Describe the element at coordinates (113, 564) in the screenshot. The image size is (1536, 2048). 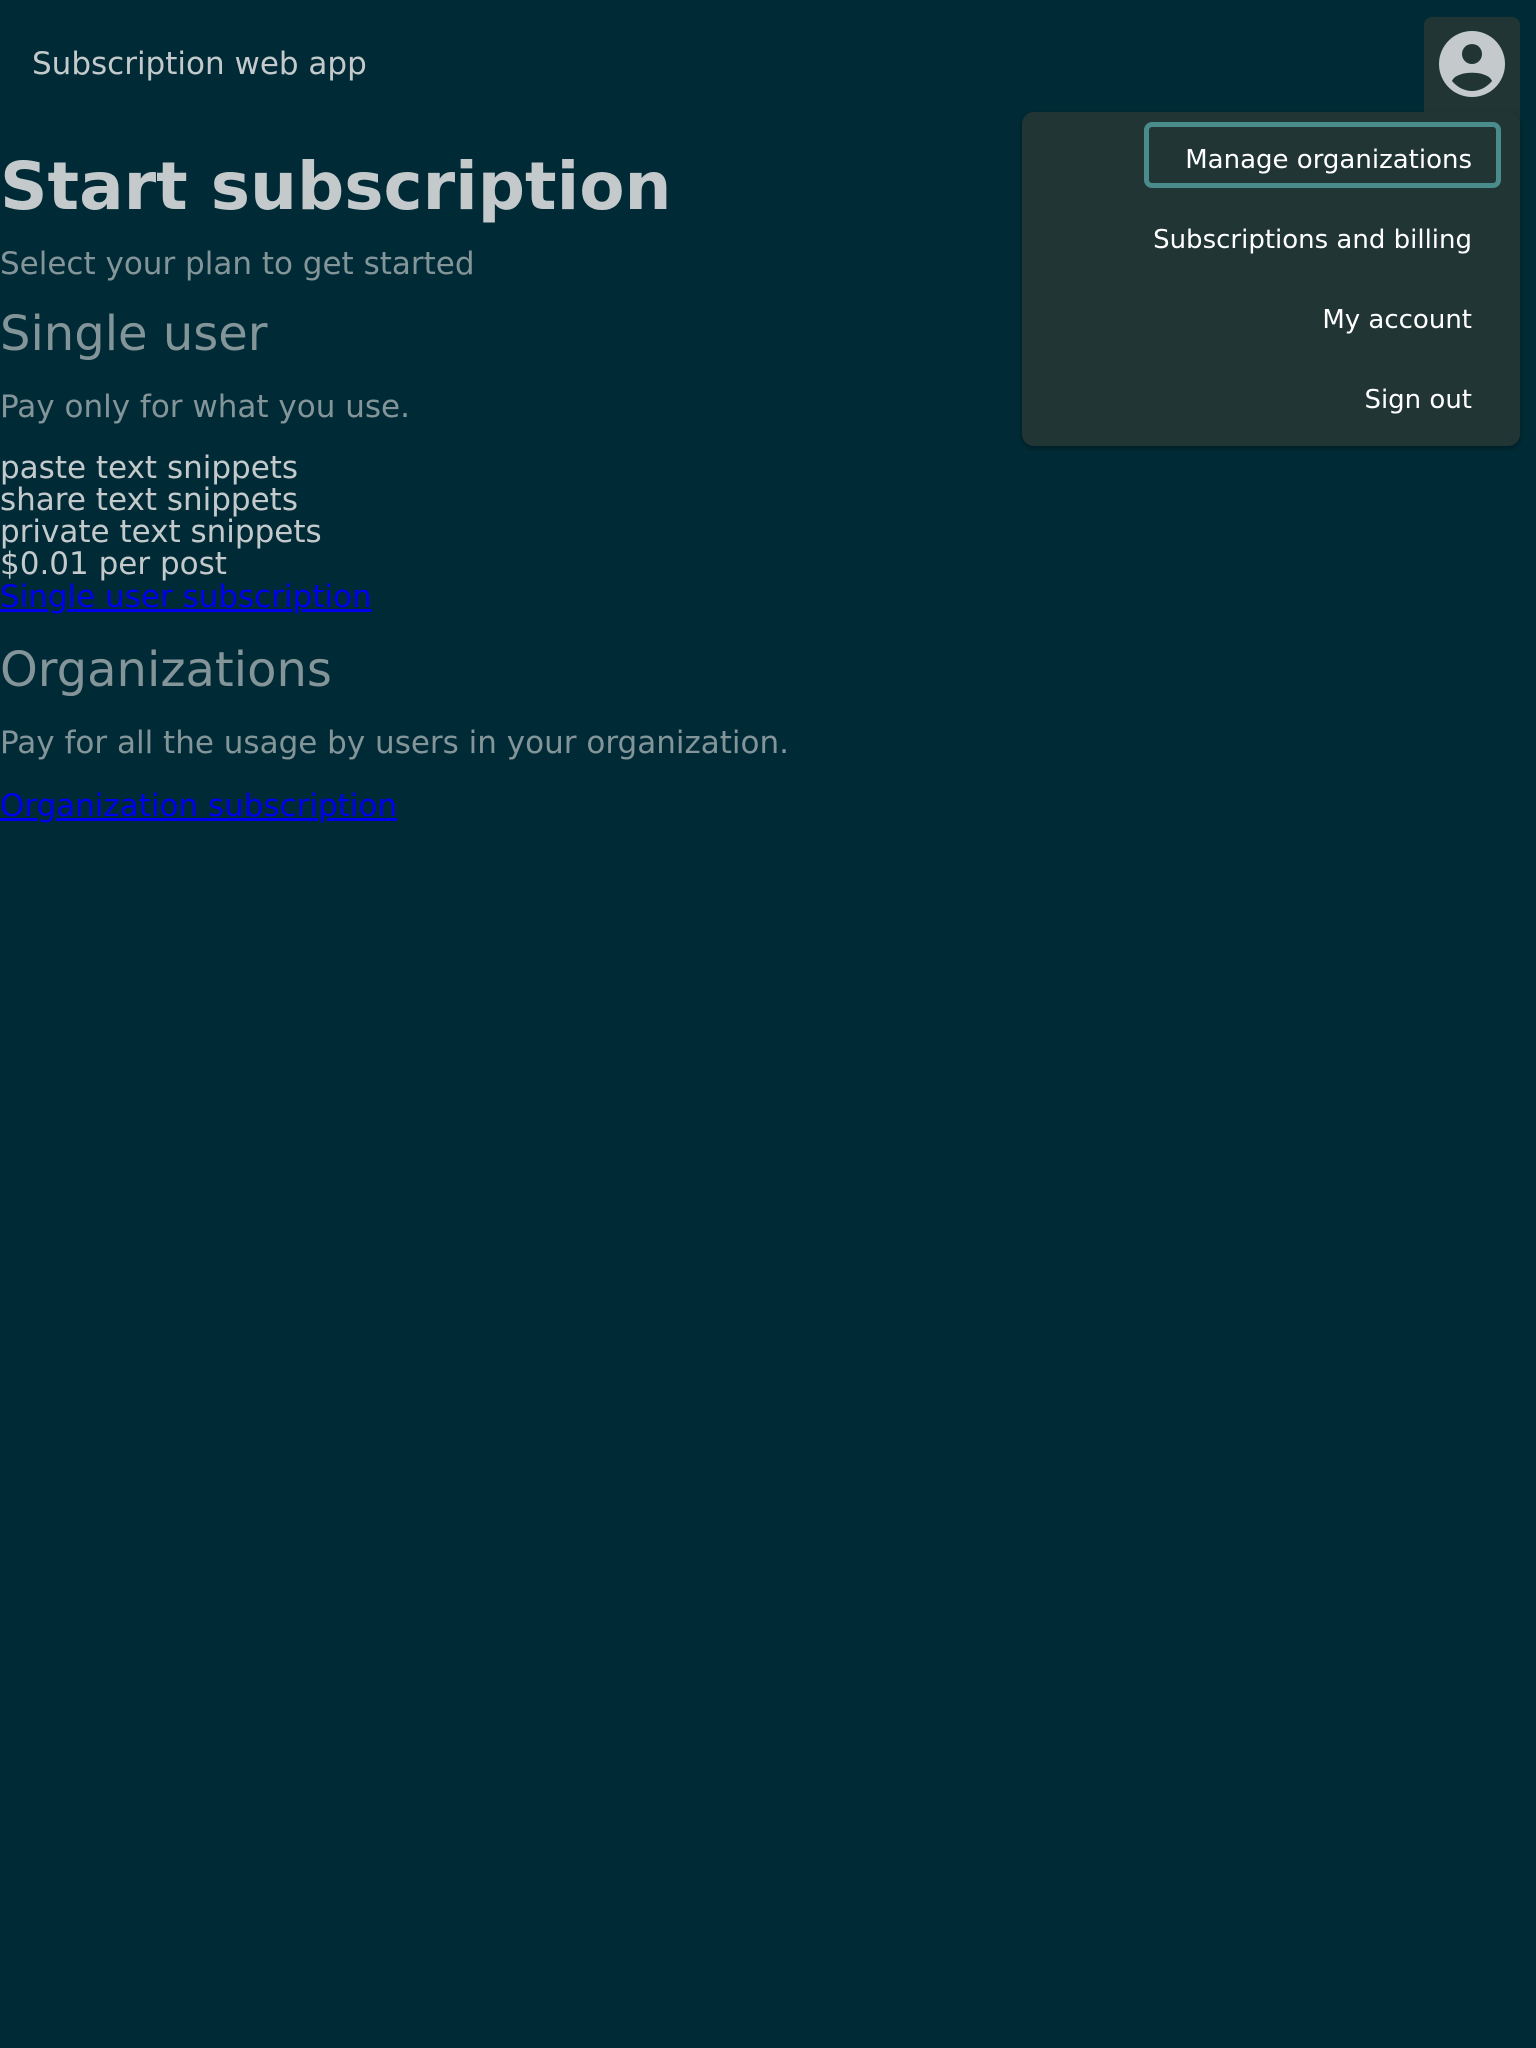
I see `feature-item: $0.01 per post` at that location.